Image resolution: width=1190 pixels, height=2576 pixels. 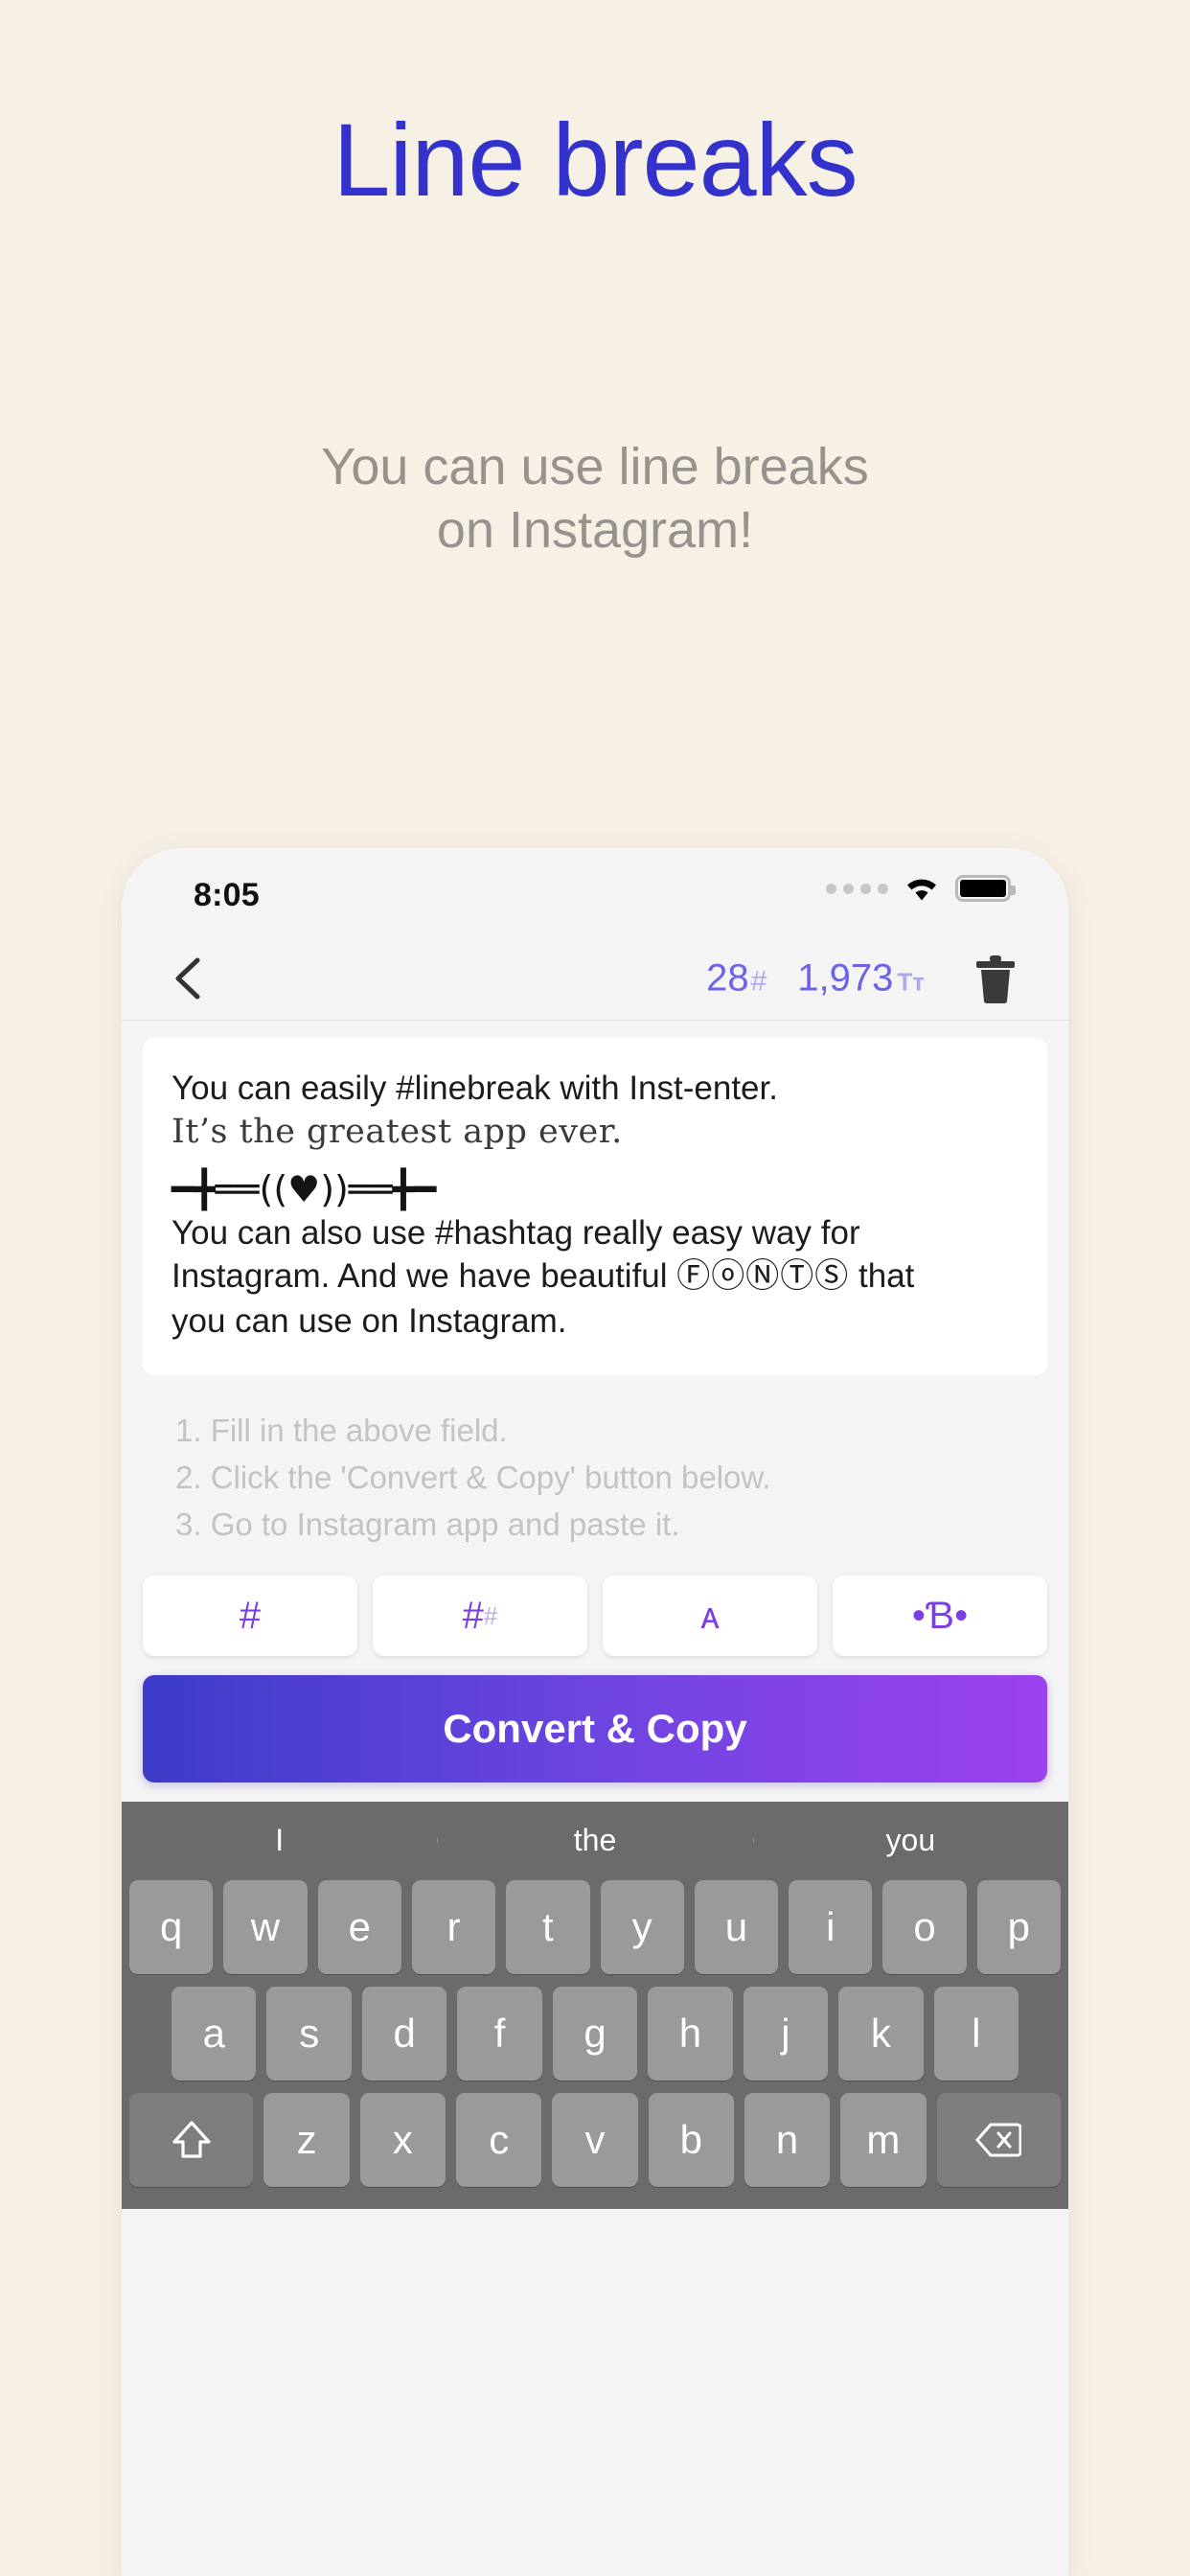 What do you see at coordinates (911, 981) in the screenshot?
I see `character-counter-suffix: Tт` at bounding box center [911, 981].